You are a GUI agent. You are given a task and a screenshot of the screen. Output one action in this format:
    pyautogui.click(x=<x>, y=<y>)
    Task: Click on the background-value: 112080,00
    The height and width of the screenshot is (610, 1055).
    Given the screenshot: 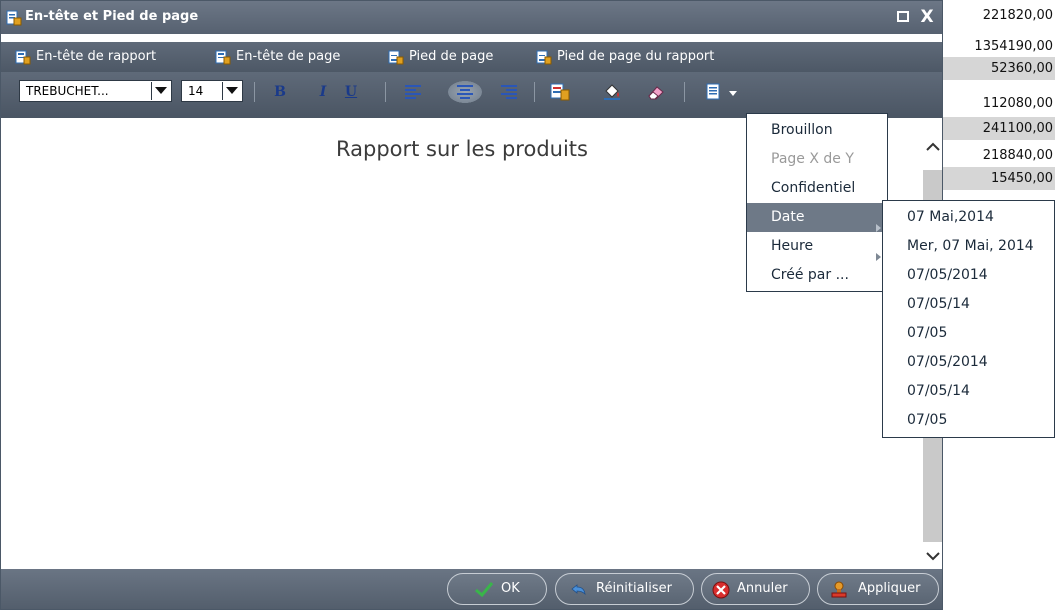 What is the action you would take?
    pyautogui.click(x=1017, y=103)
    